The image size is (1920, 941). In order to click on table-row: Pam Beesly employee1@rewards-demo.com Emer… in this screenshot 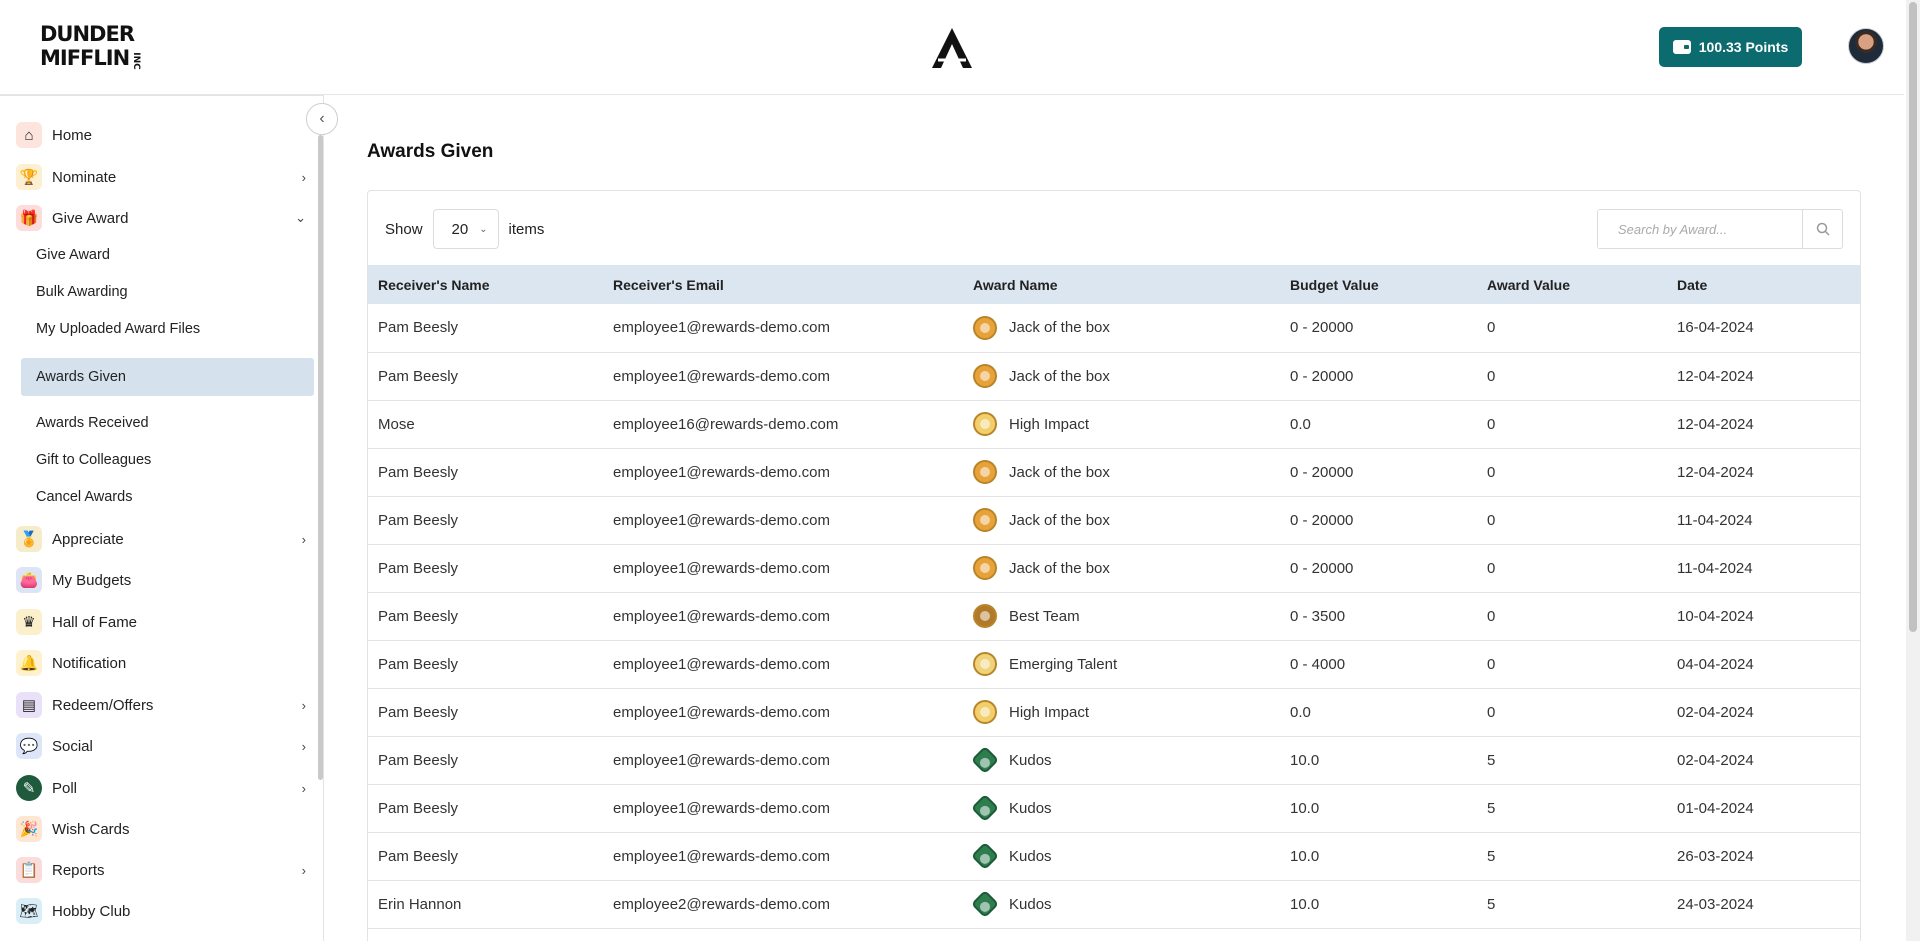, I will do `click(1114, 664)`.